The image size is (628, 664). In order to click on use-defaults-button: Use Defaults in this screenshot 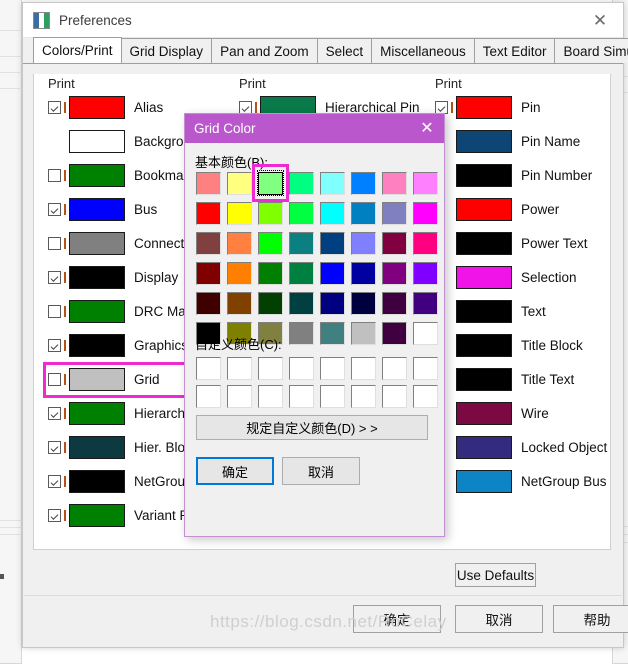, I will do `click(495, 575)`.